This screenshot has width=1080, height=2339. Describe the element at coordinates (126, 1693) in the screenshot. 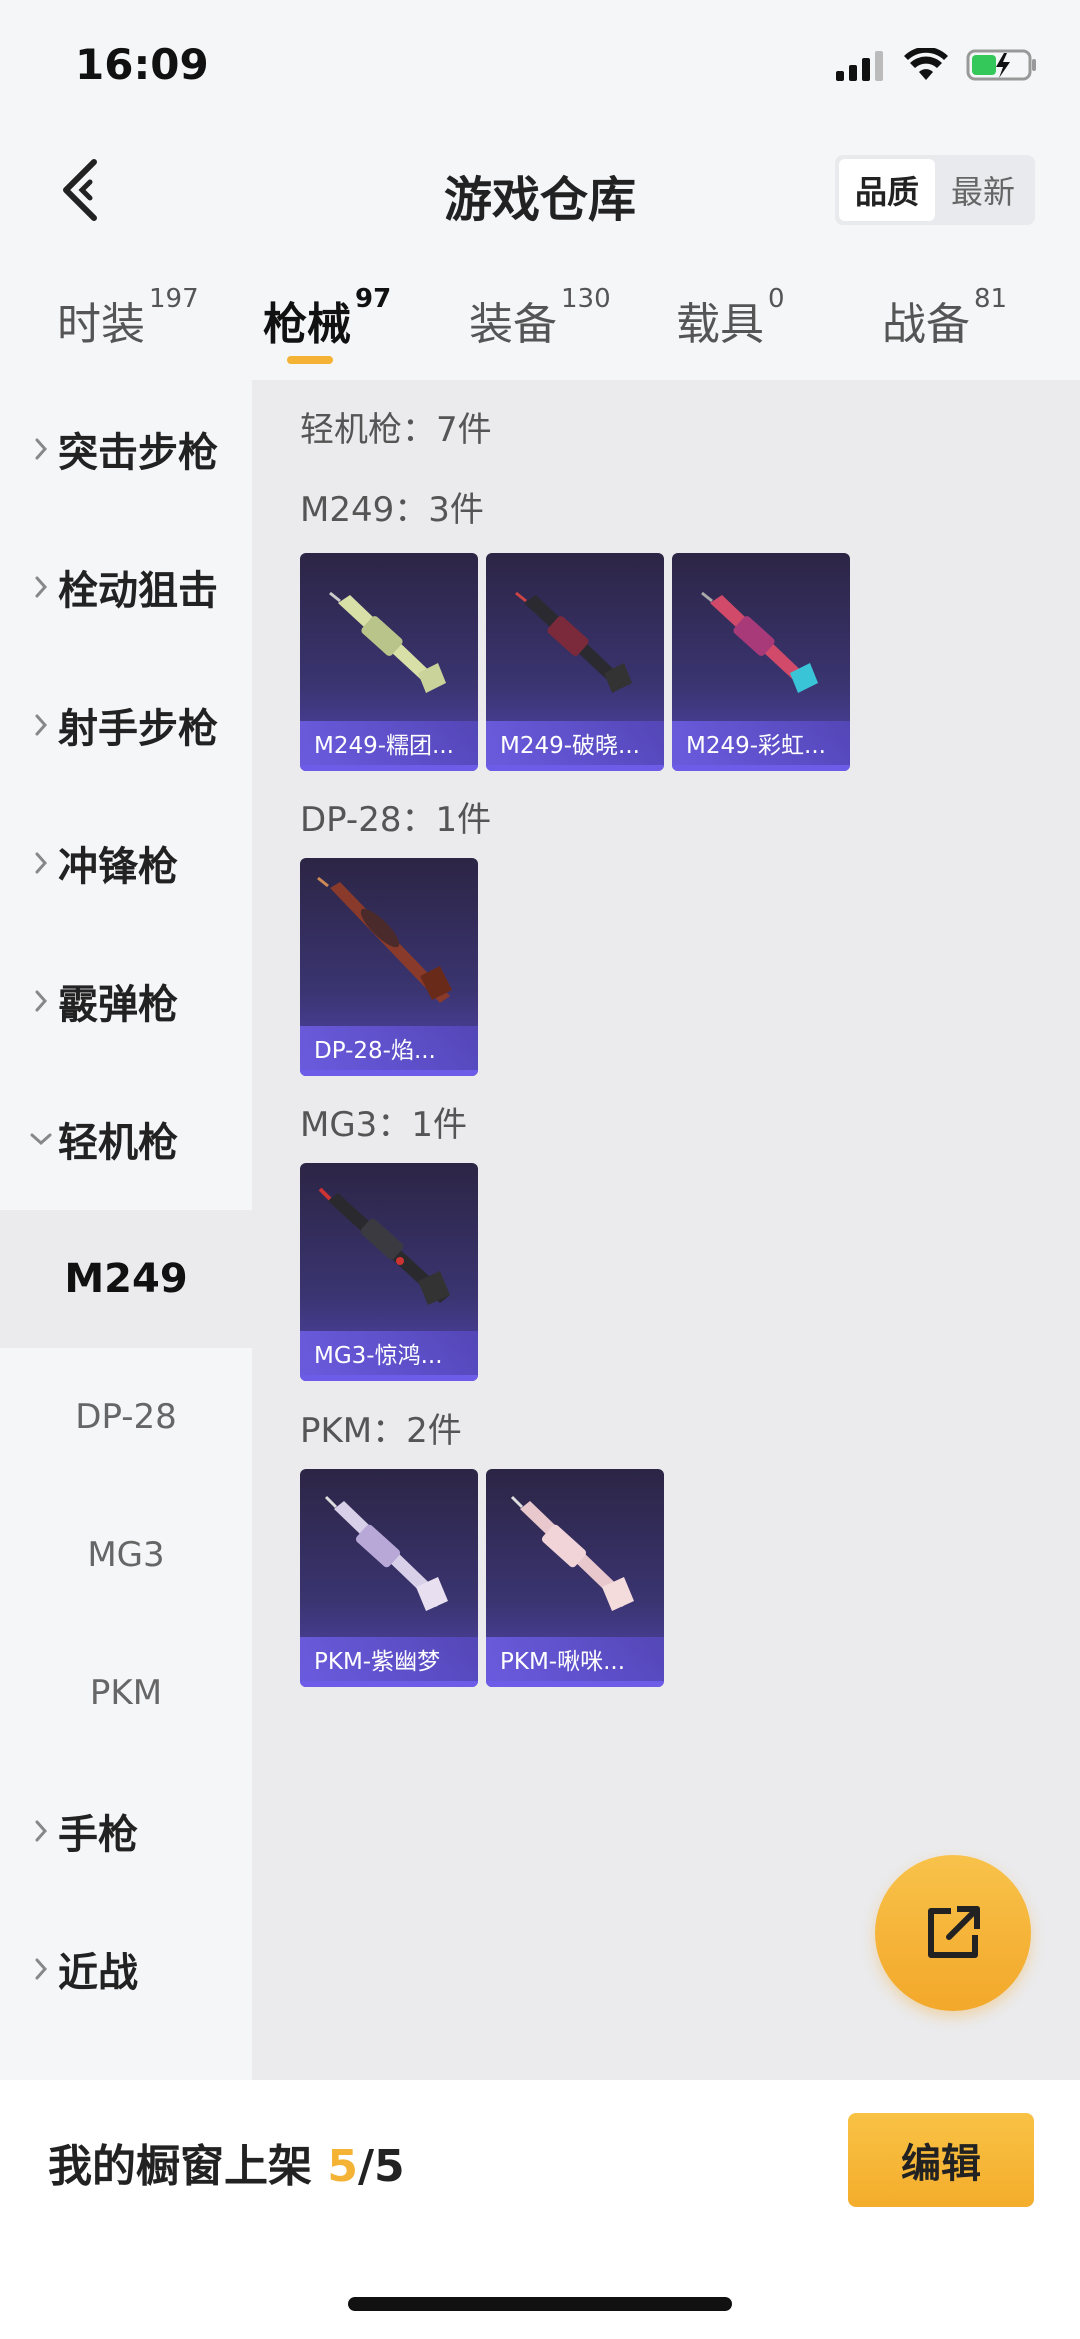

I see `sidebar-subitem-pkm: PKM` at that location.